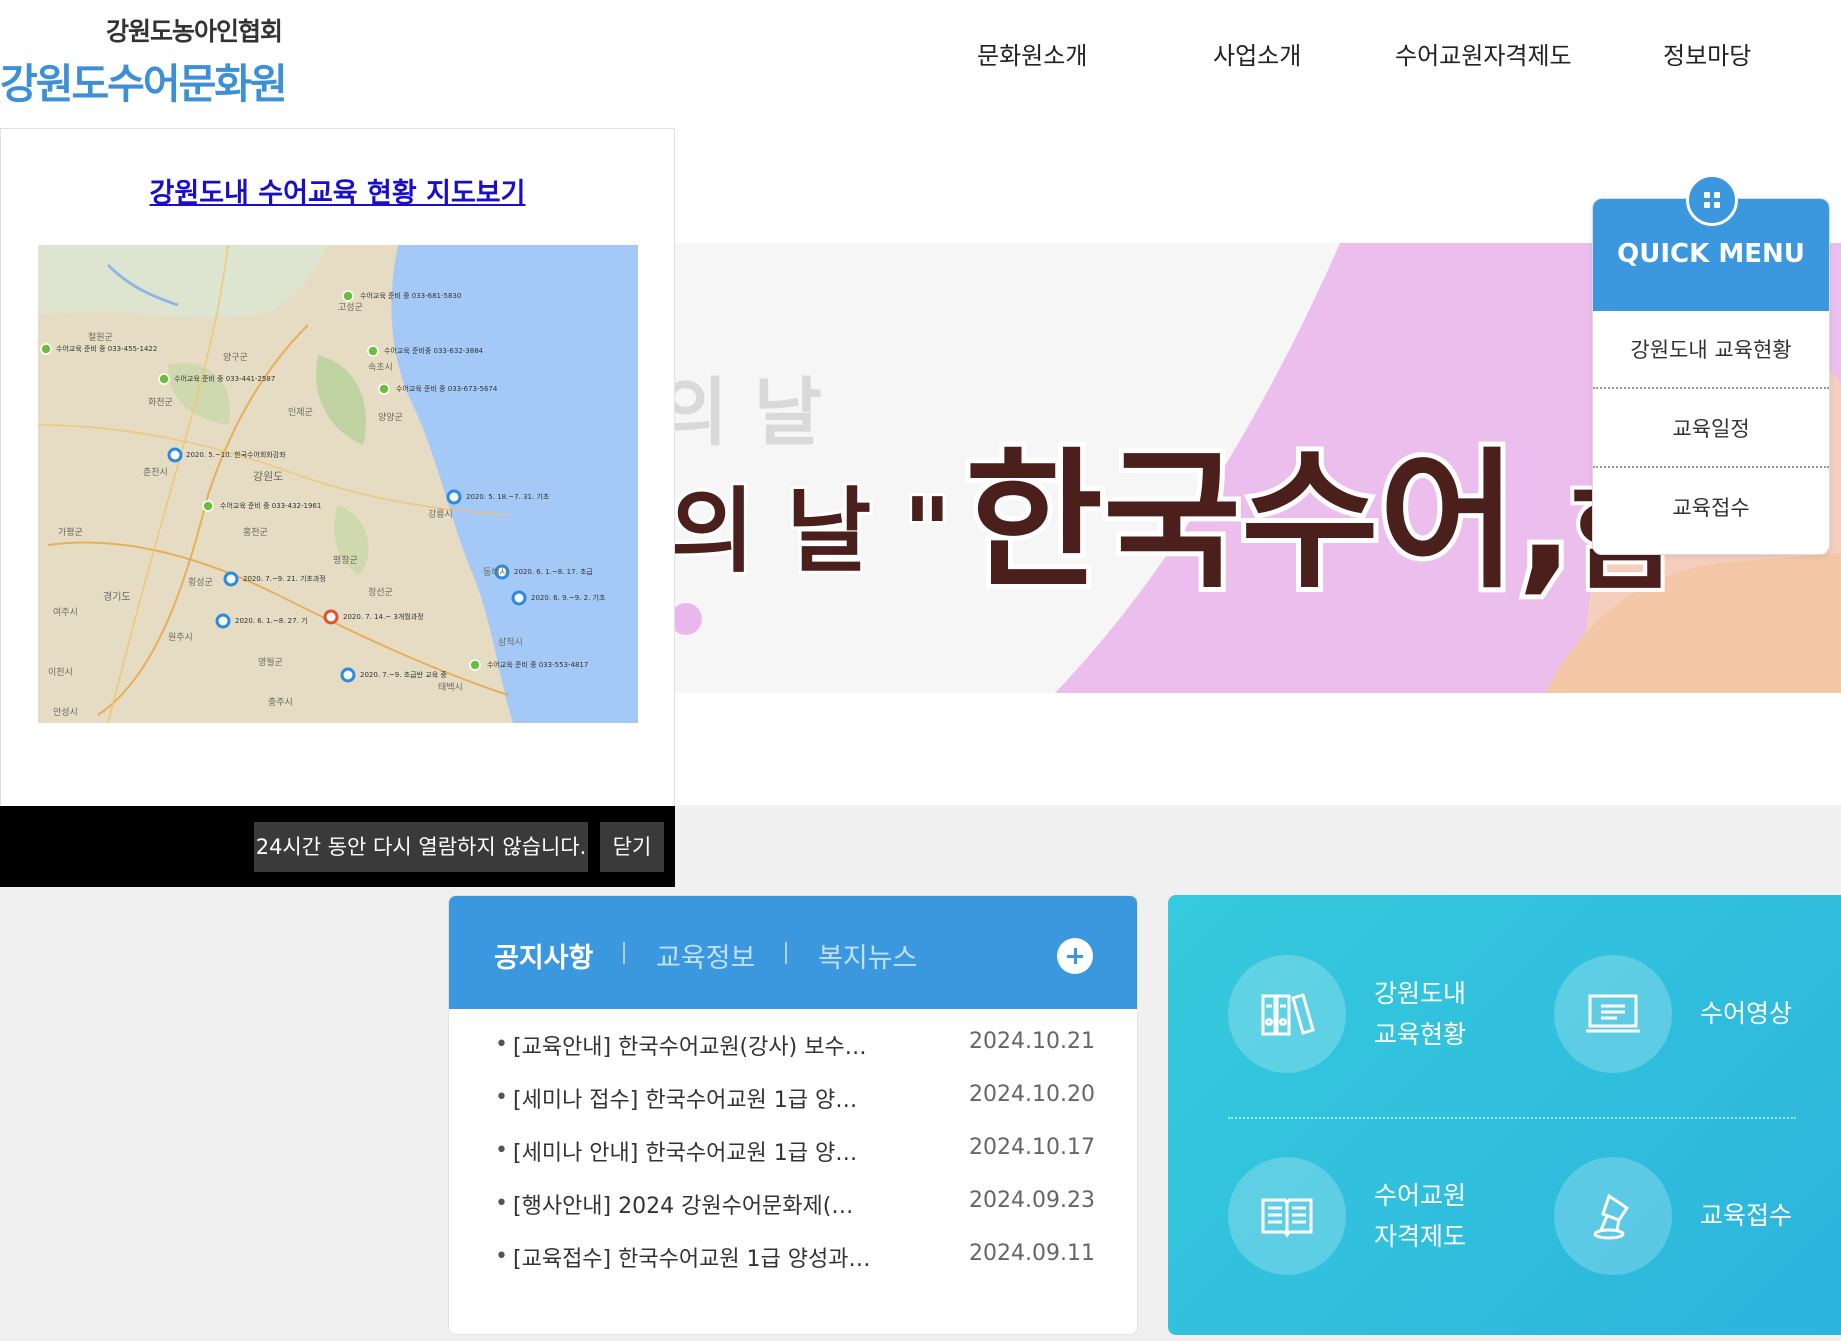  I want to click on popup-footer: 24시간 동안 다시 열람하지 않습니다. 닫기, so click(337, 846).